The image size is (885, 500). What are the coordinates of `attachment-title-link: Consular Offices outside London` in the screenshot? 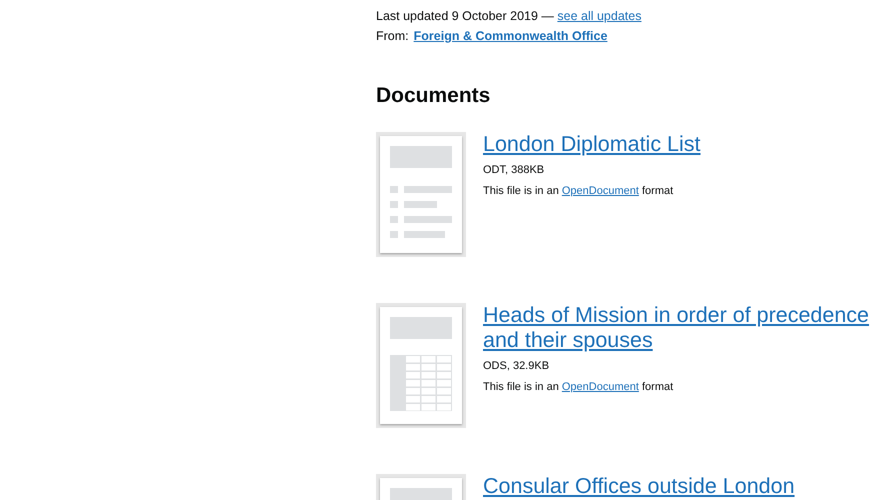 It's located at (679, 486).